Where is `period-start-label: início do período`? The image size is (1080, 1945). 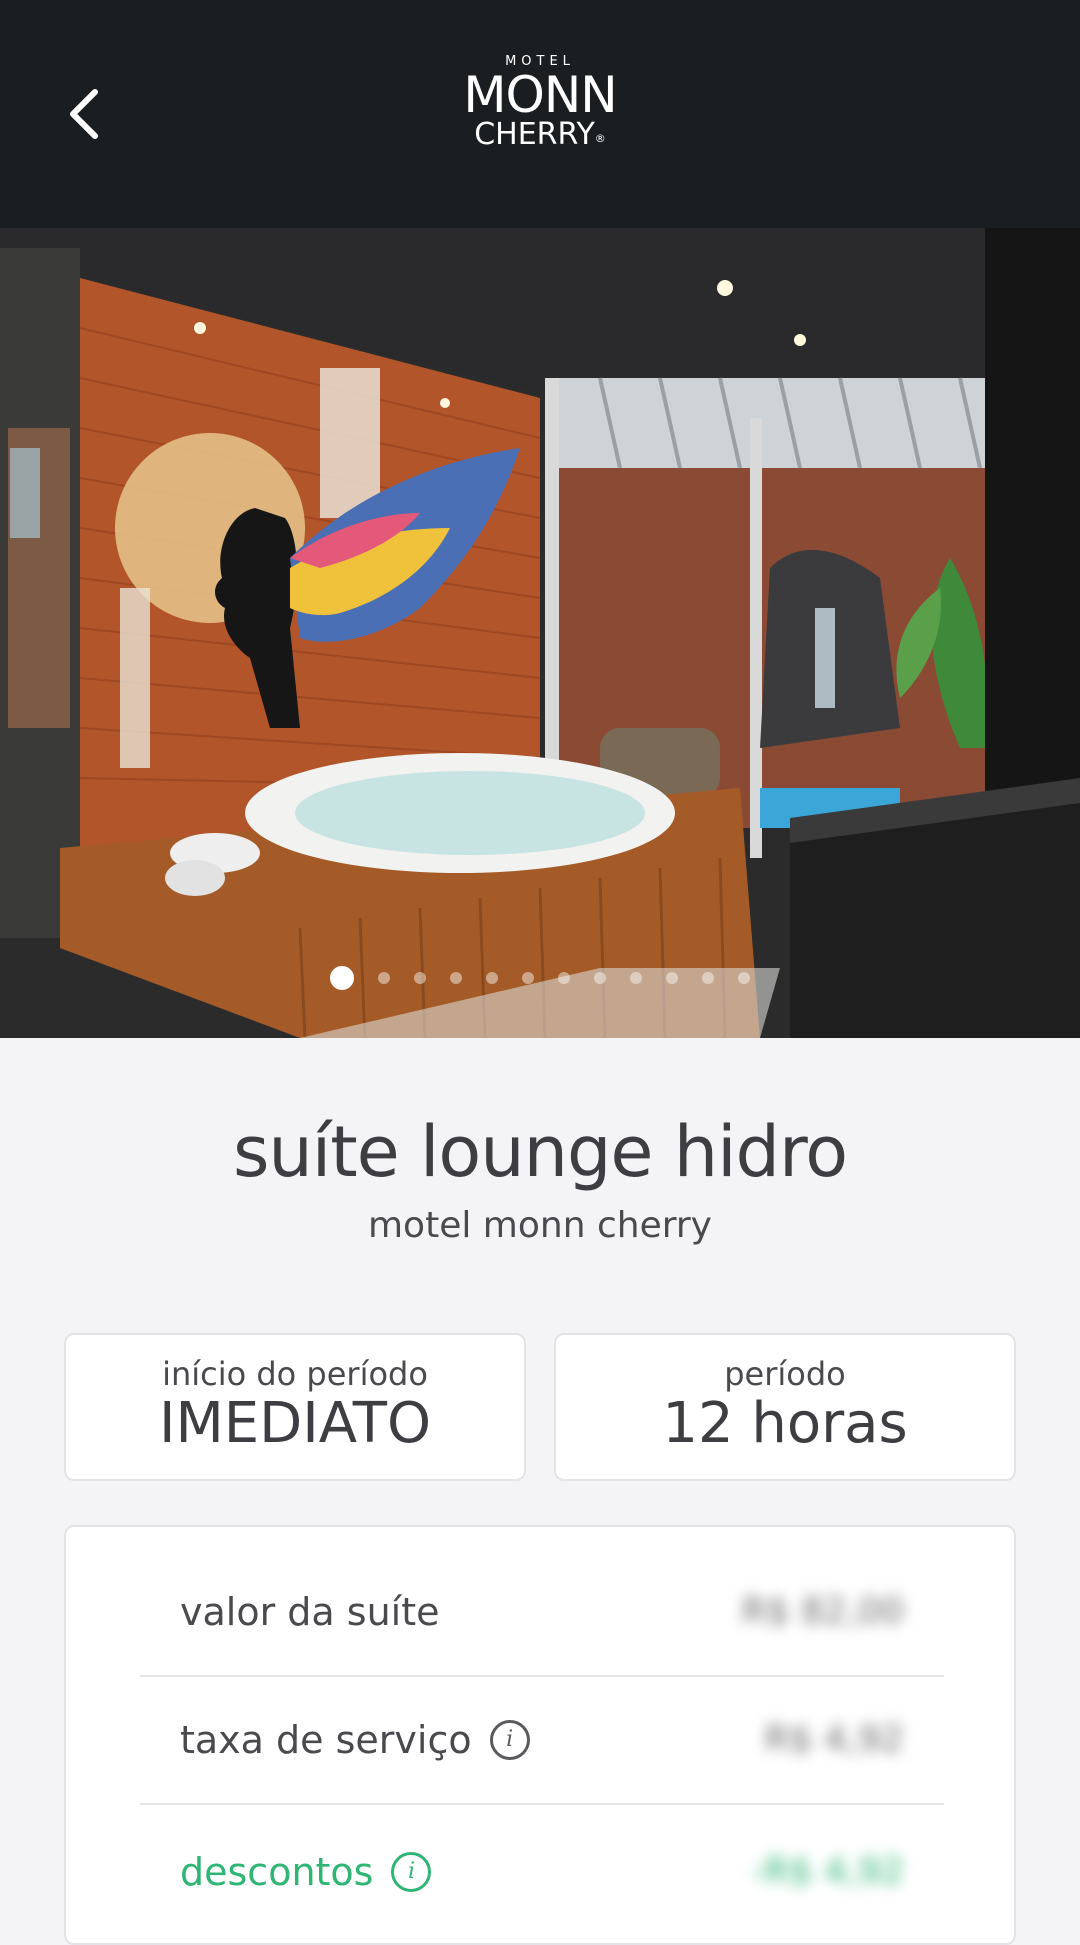 period-start-label: início do período is located at coordinates (295, 1374).